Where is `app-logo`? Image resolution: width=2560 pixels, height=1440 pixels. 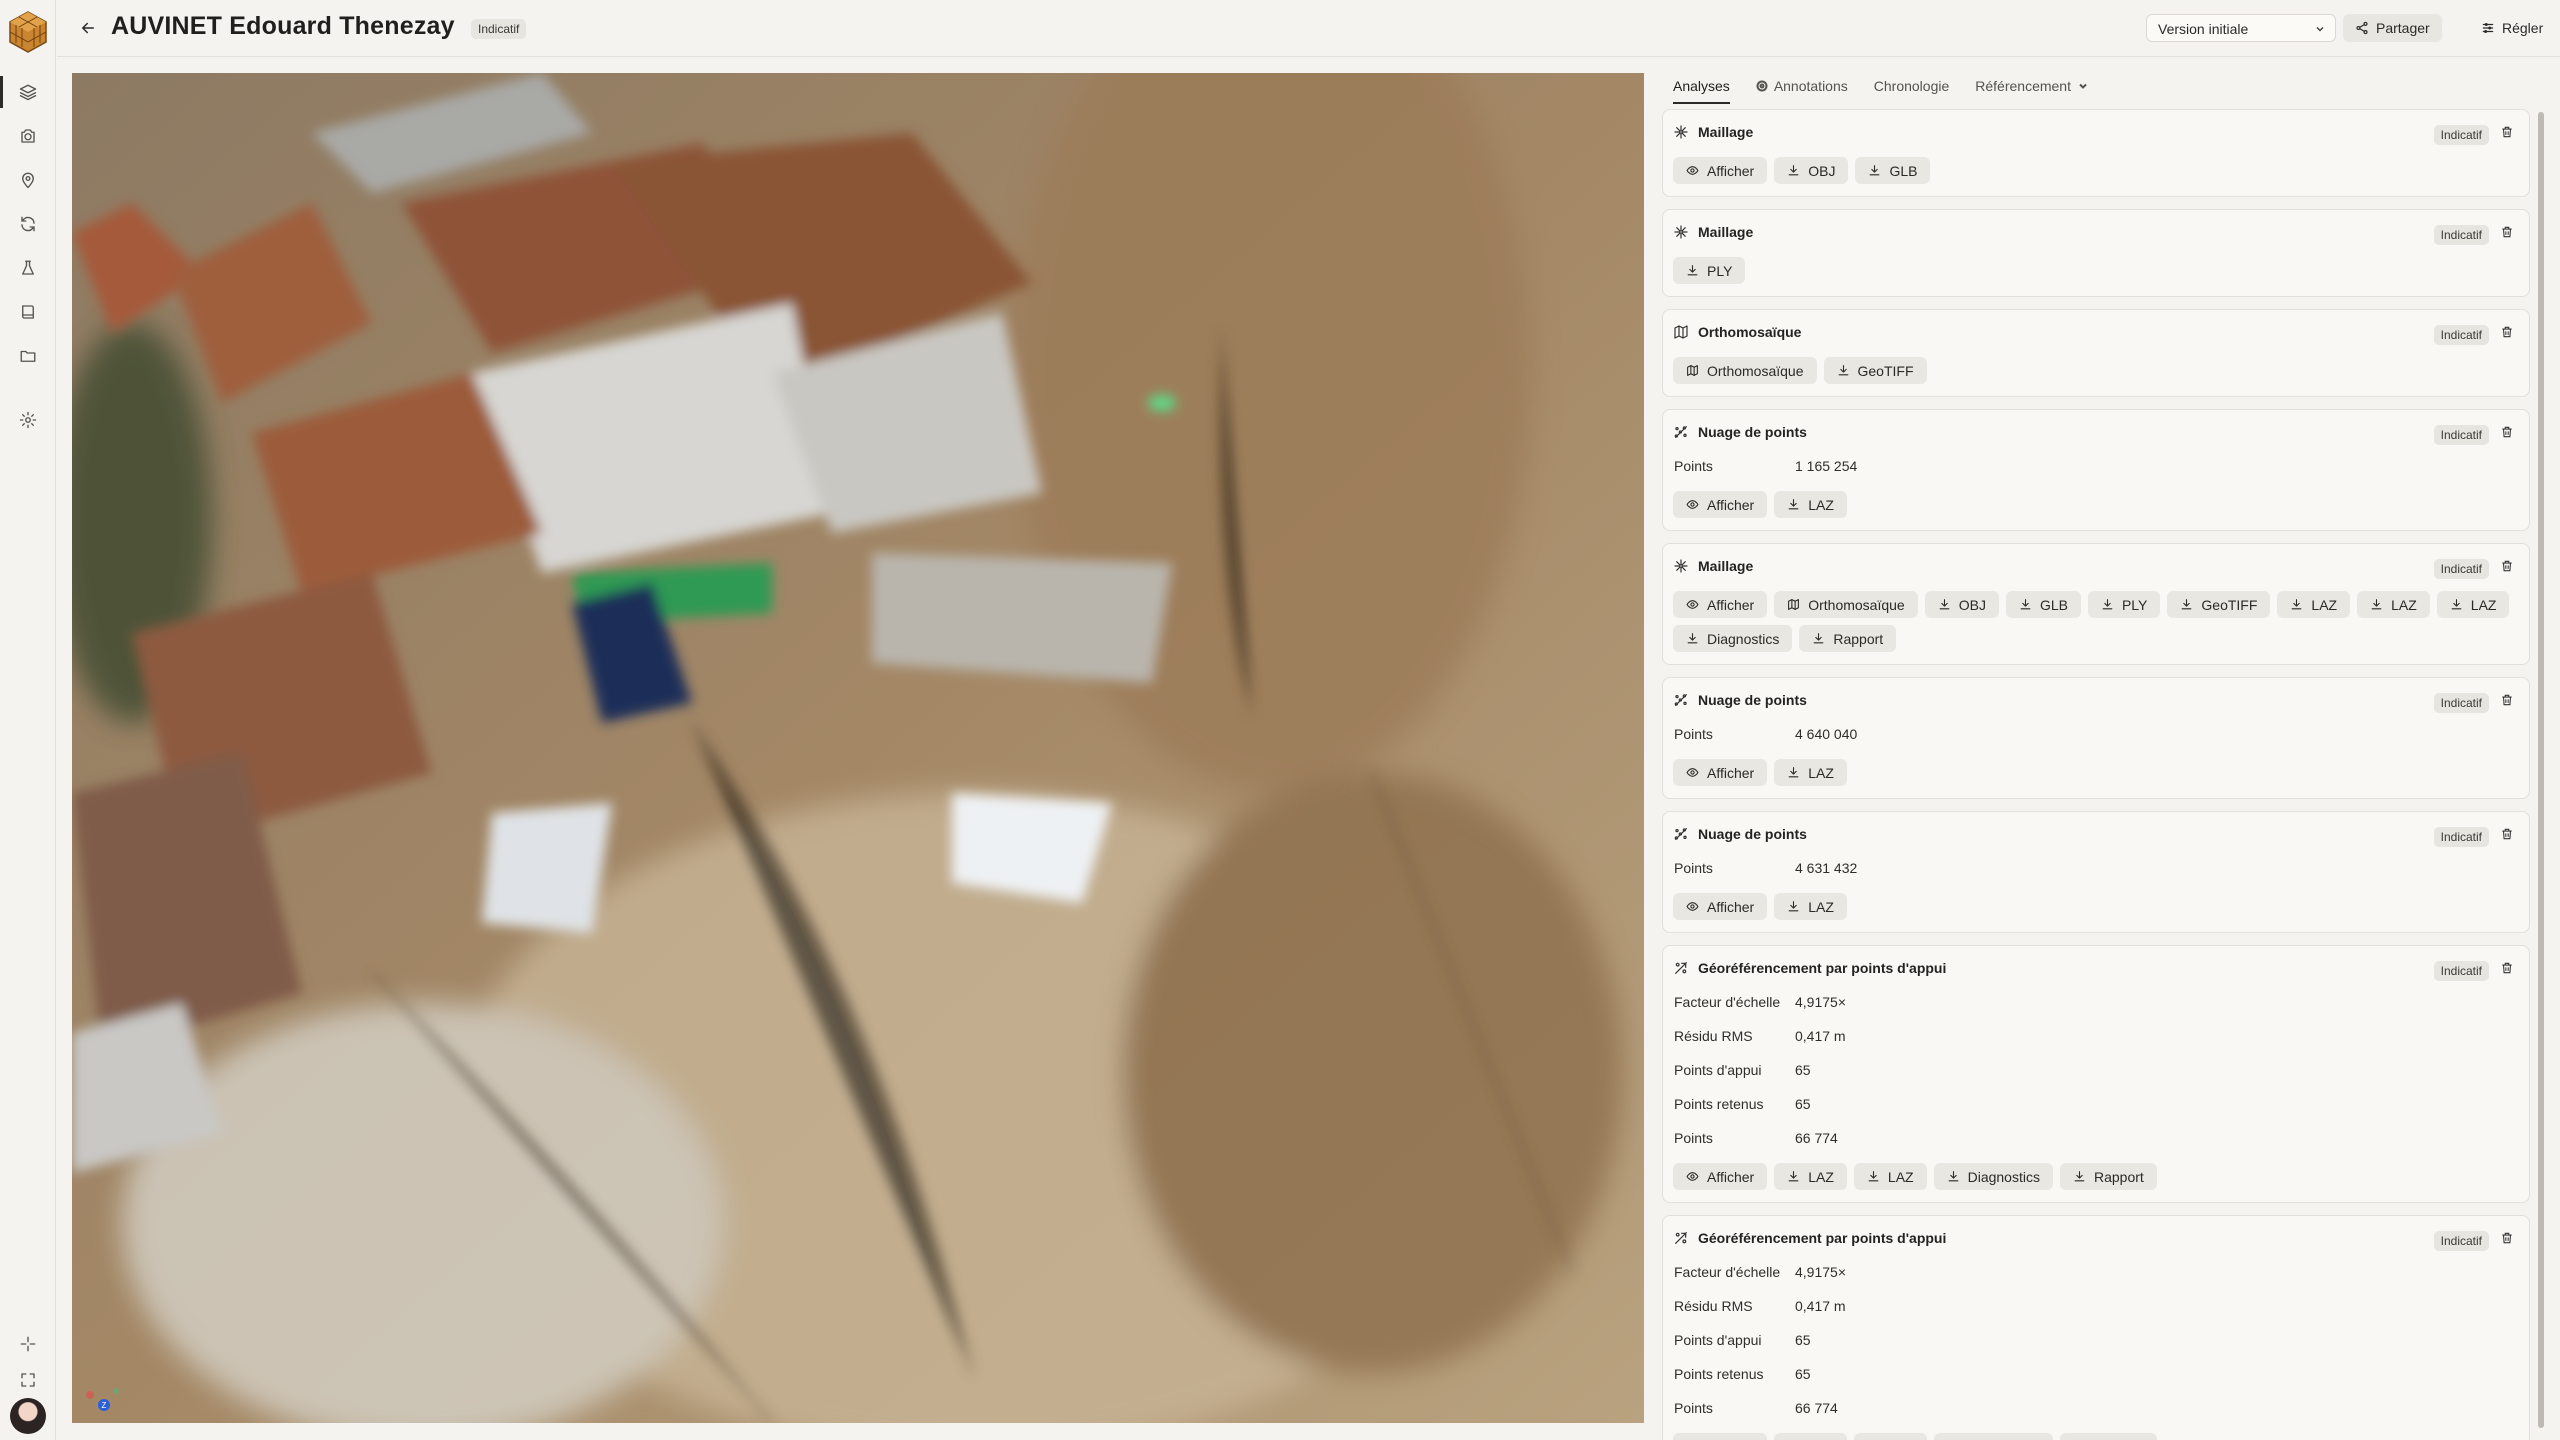 app-logo is located at coordinates (28, 32).